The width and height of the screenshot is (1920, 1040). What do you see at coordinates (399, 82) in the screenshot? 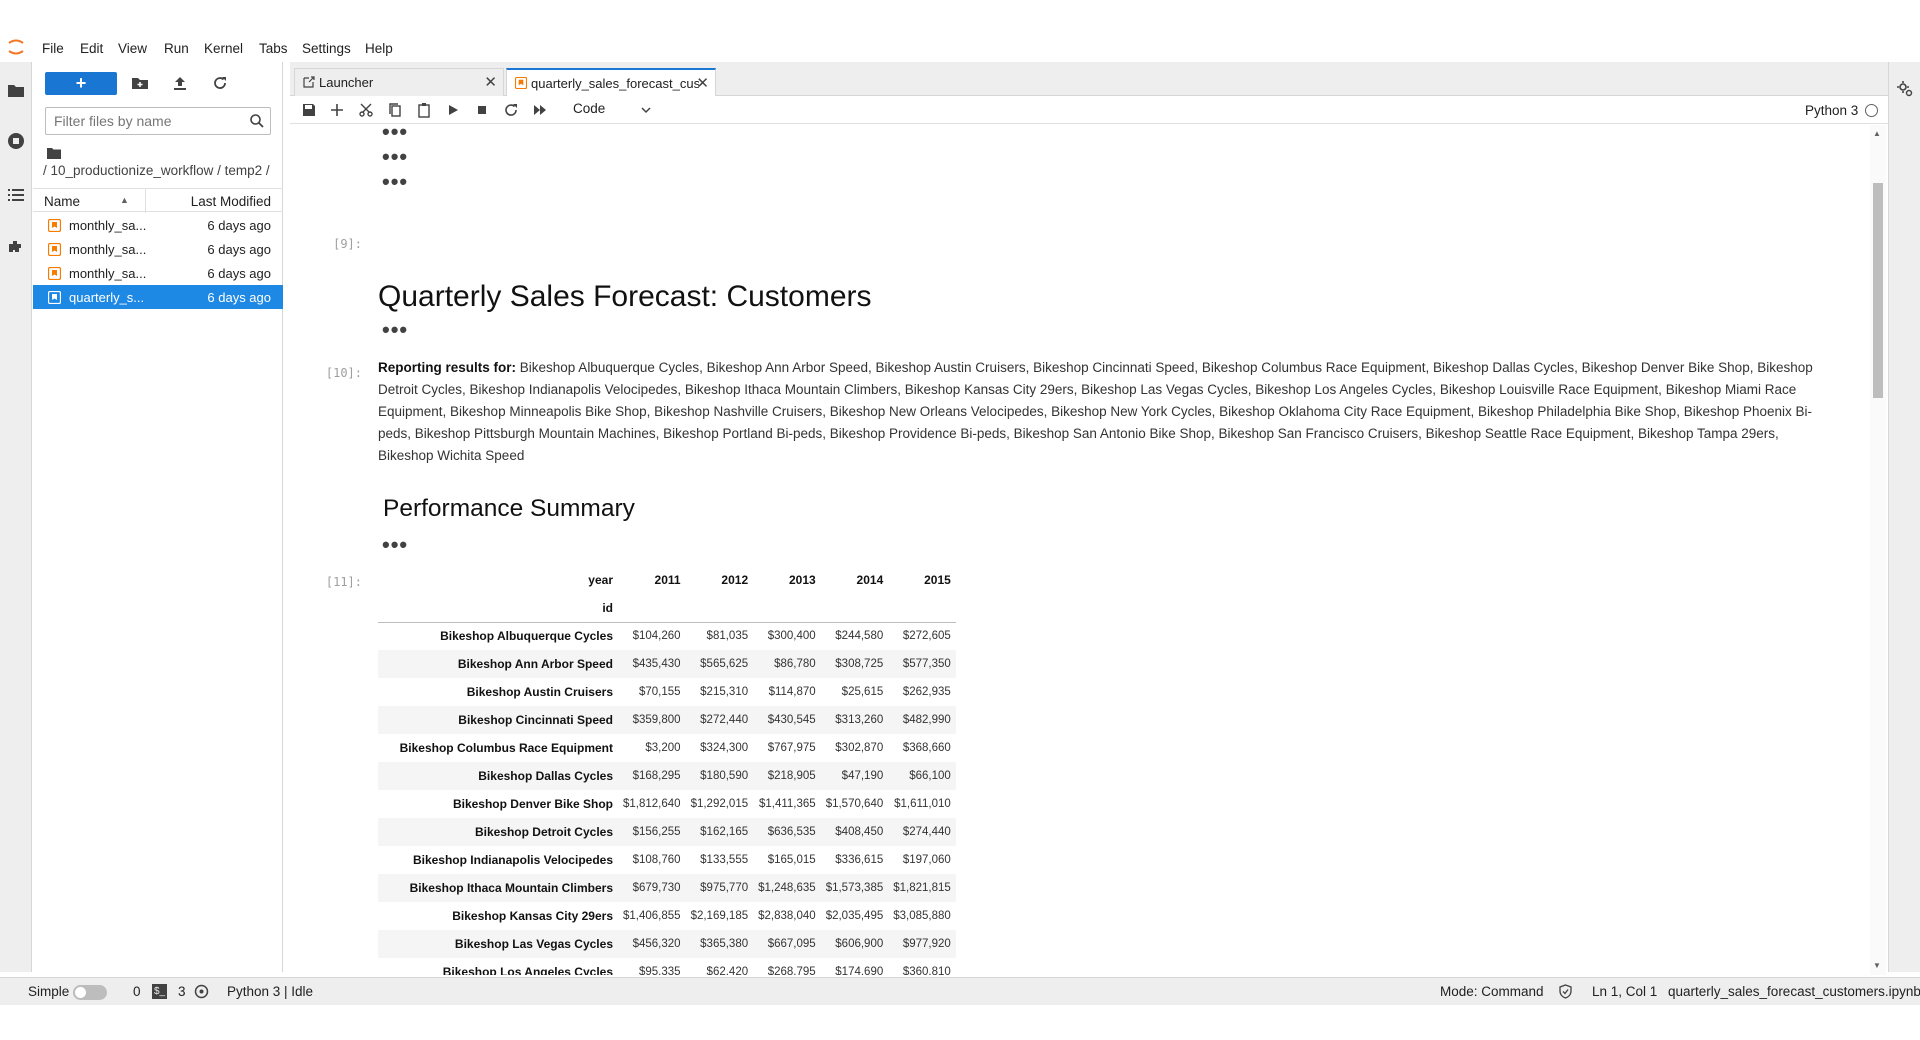
I see `tab-launcher: Launcher ✕` at bounding box center [399, 82].